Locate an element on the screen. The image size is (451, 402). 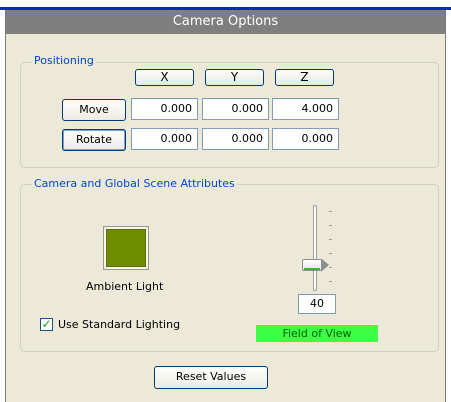
ambient-color is located at coordinates (126, 248).